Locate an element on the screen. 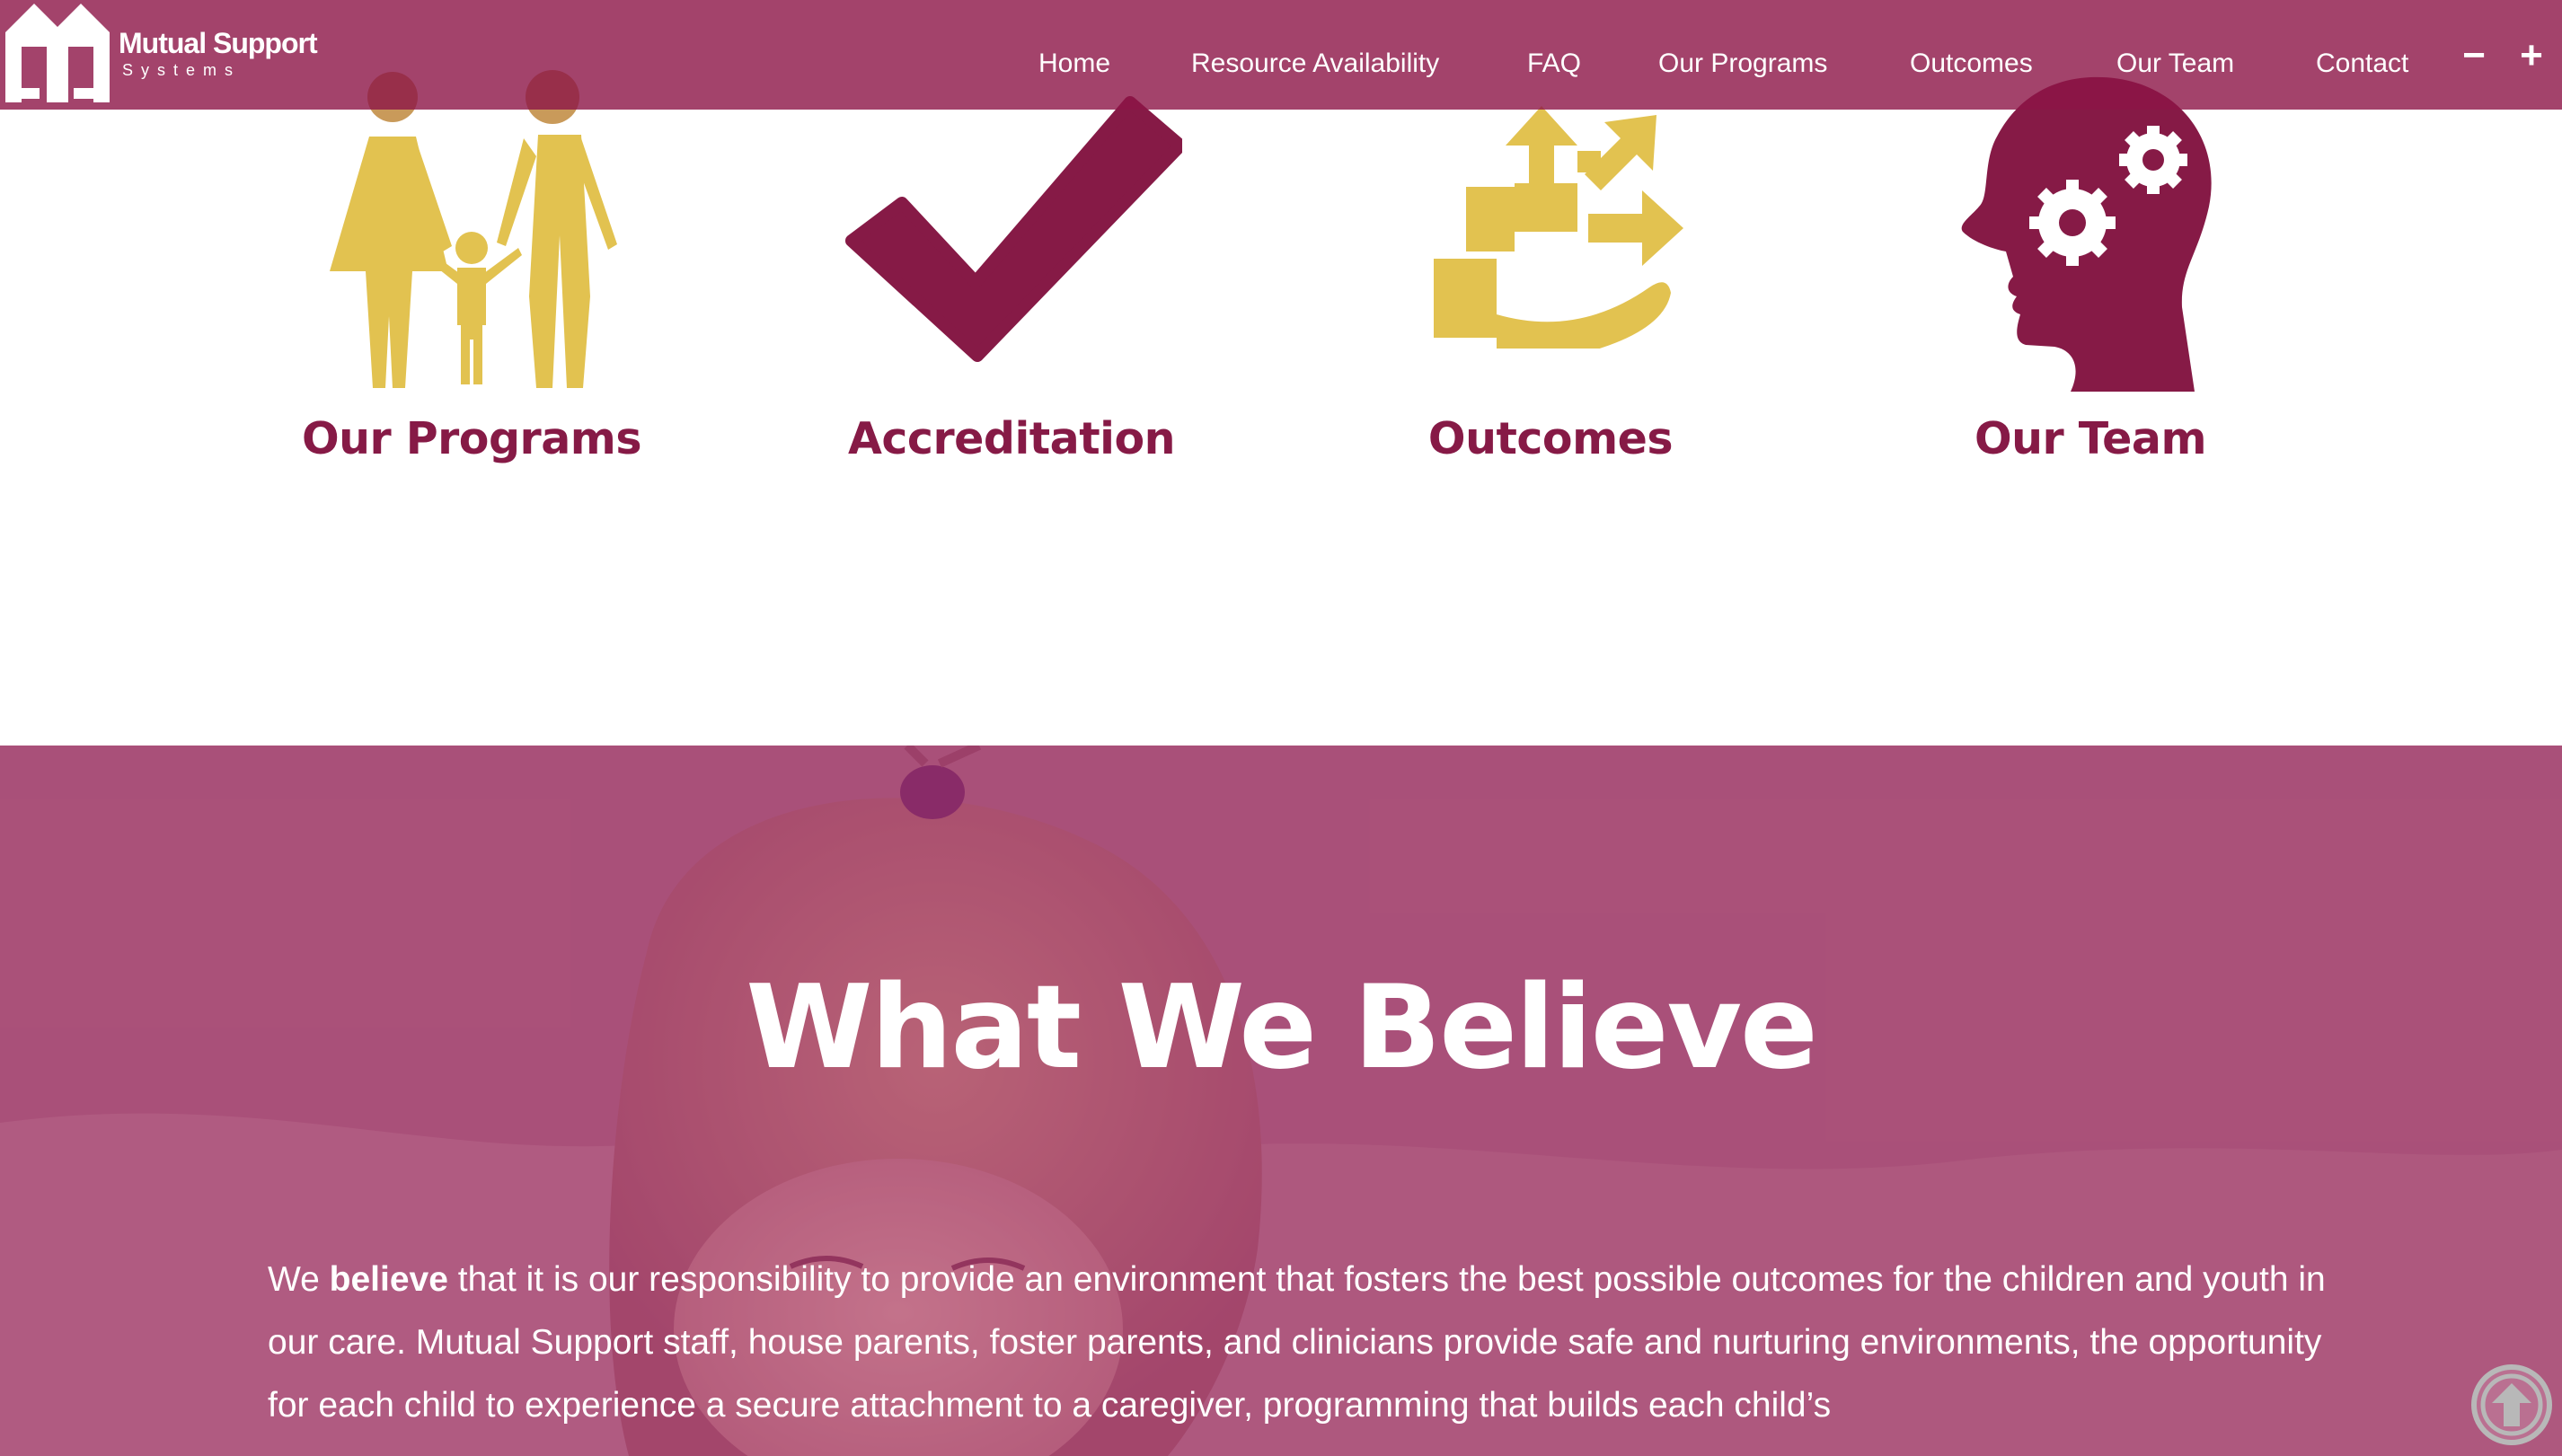  nav-our-team: Our Team is located at coordinates (2175, 64).